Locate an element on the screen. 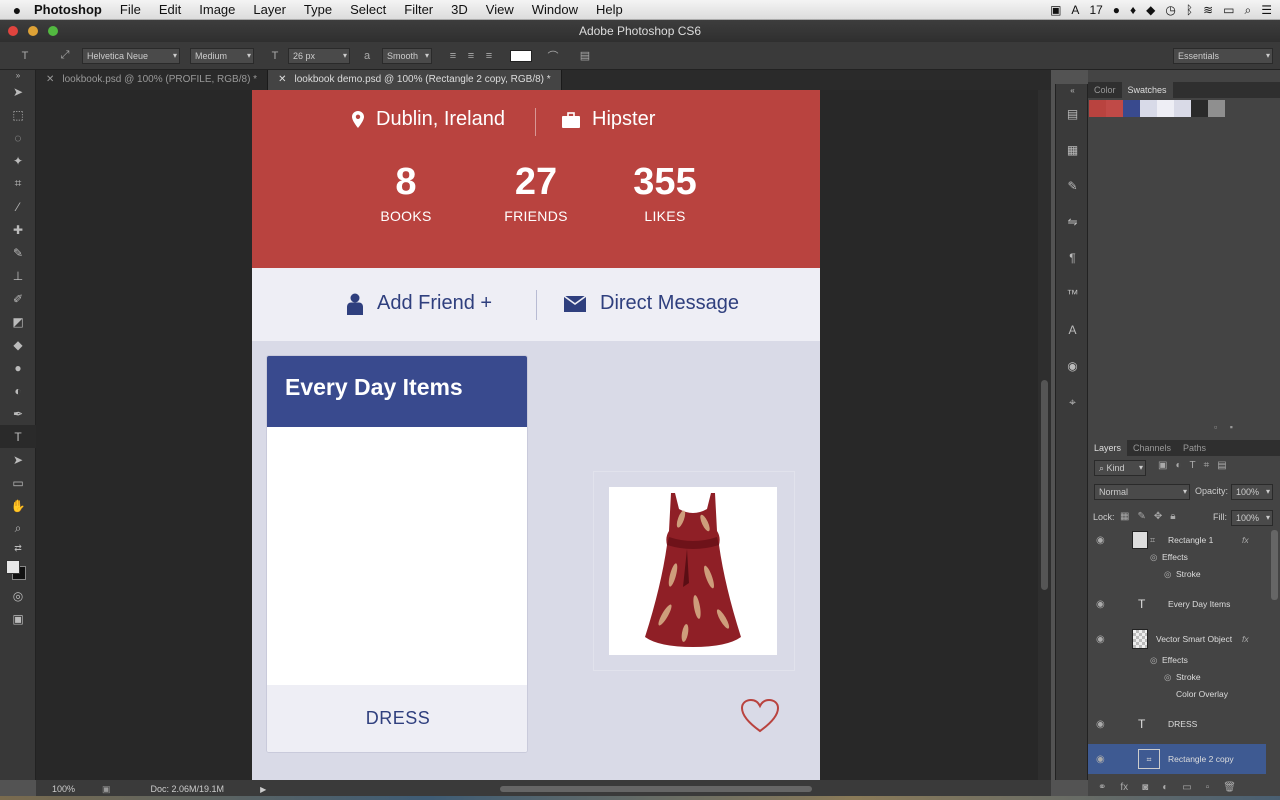  swatch-light is located at coordinates (1165, 108).